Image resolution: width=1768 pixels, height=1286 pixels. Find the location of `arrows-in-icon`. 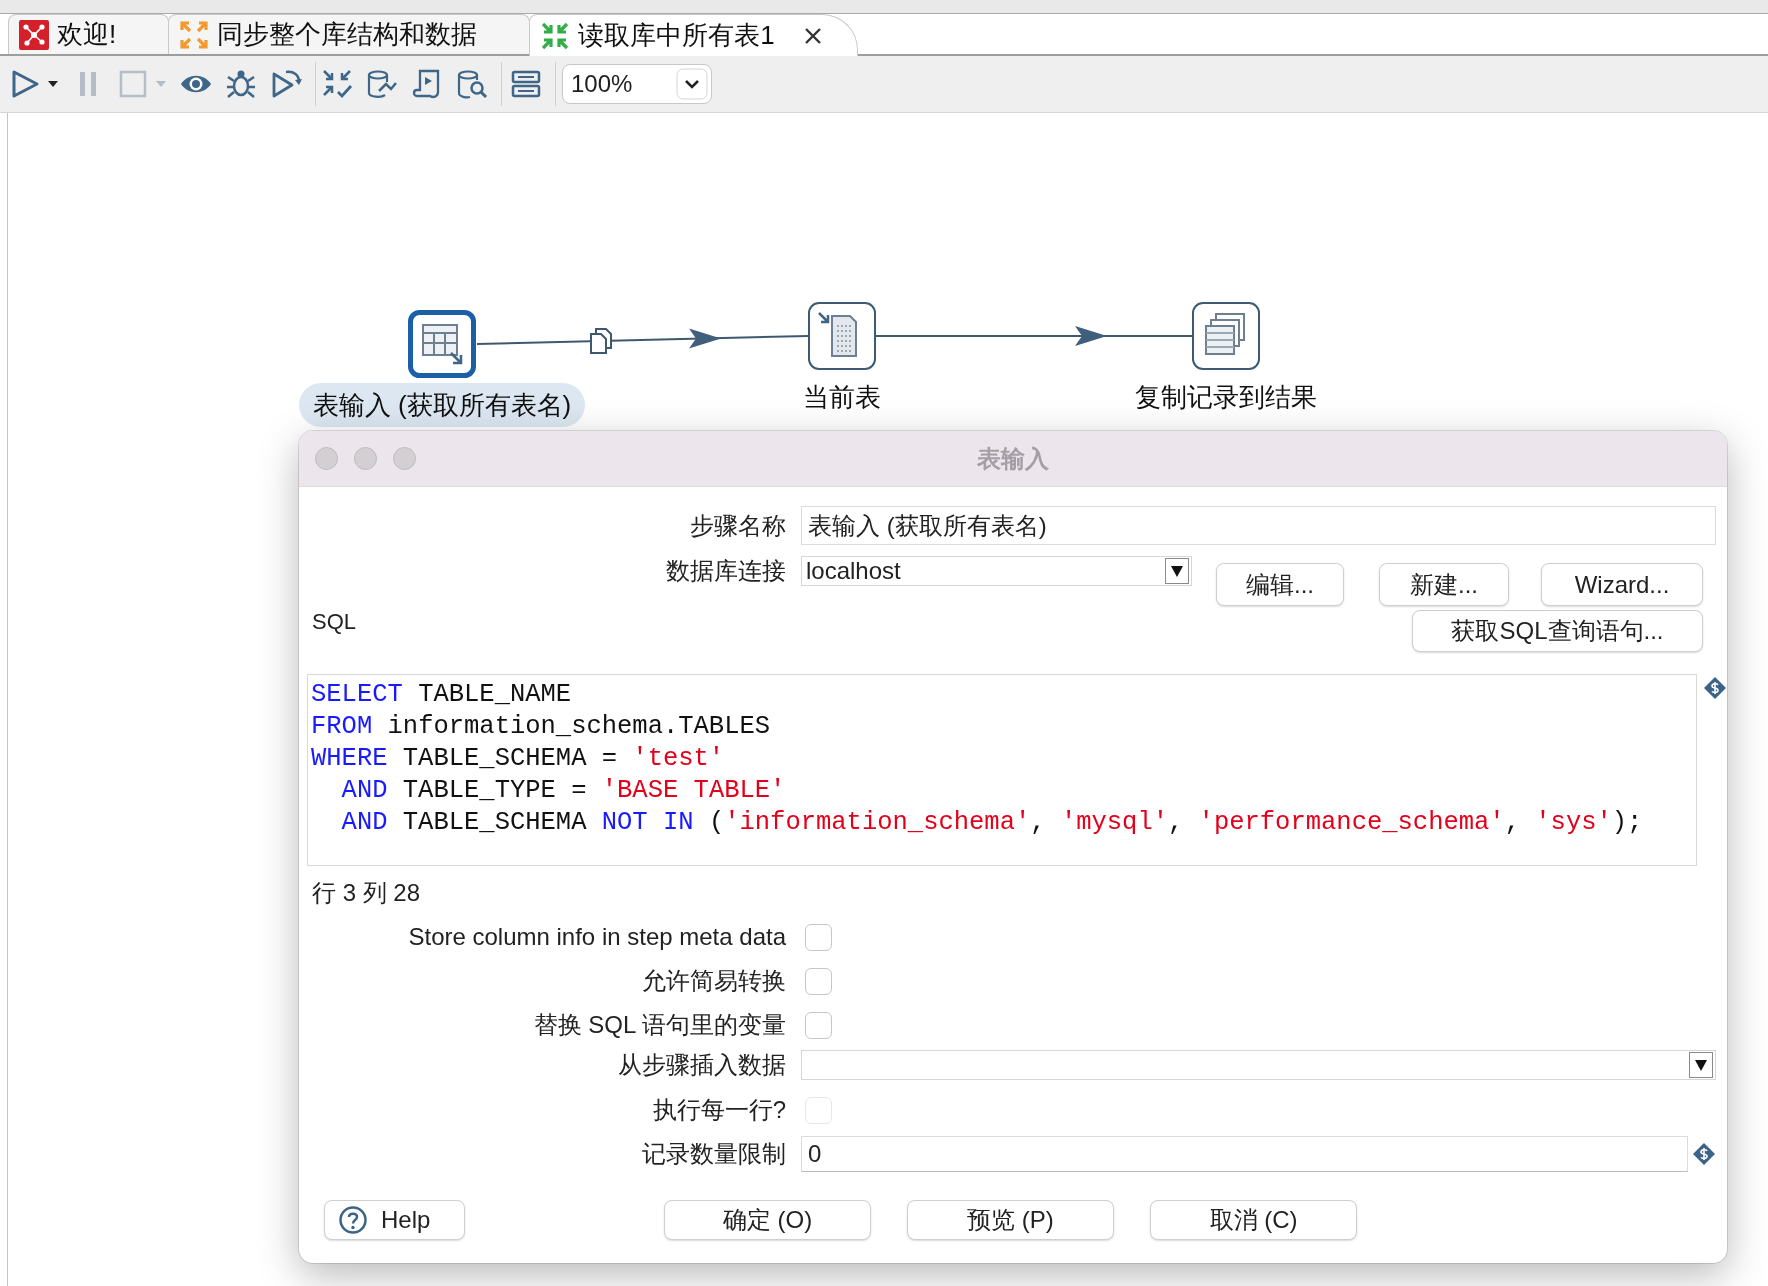

arrows-in-icon is located at coordinates (555, 35).